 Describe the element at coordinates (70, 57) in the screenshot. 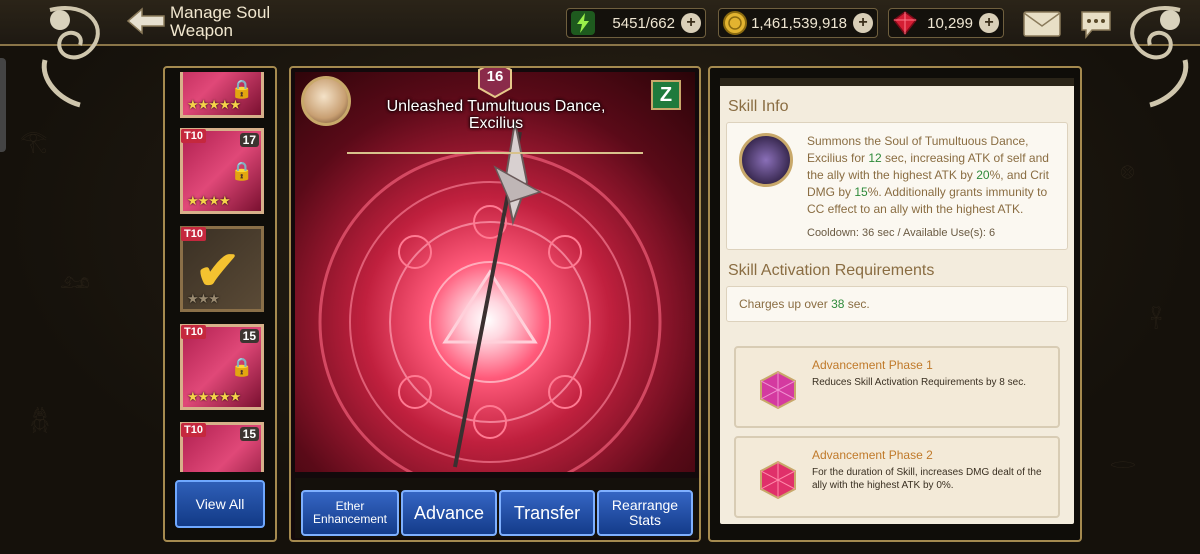

I see `ornament-left-icon` at that location.